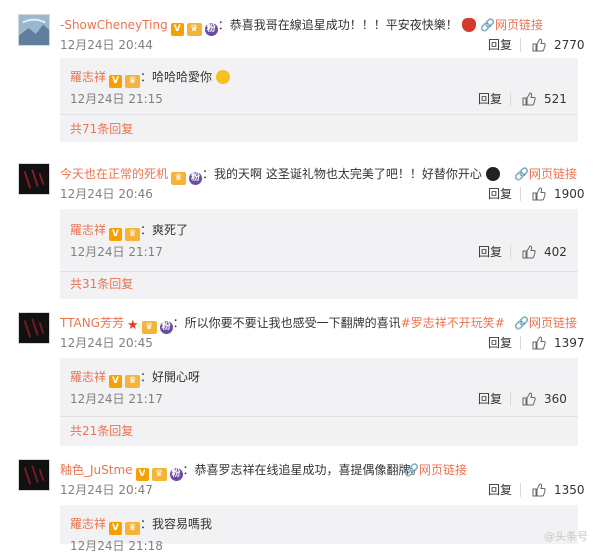 The image size is (600, 557). Describe the element at coordinates (116, 546) in the screenshot. I see `reply-time: 12月24日 21:18` at that location.